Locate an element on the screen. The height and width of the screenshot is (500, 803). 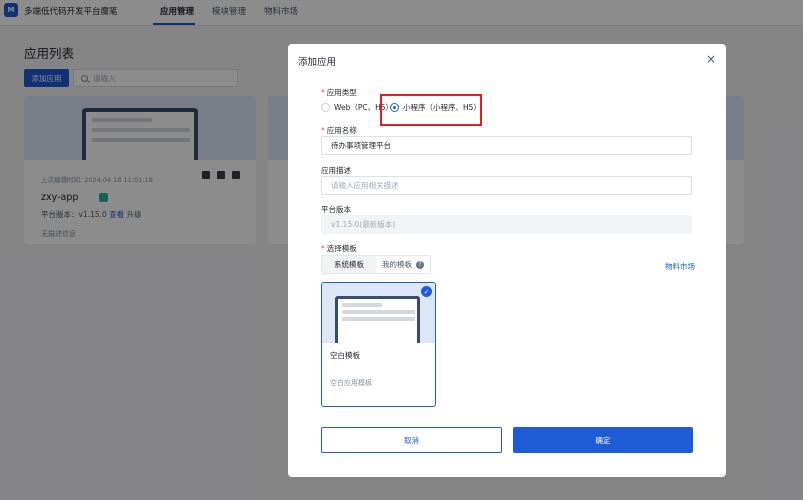
template-description: 空白应用模板 is located at coordinates (351, 383).